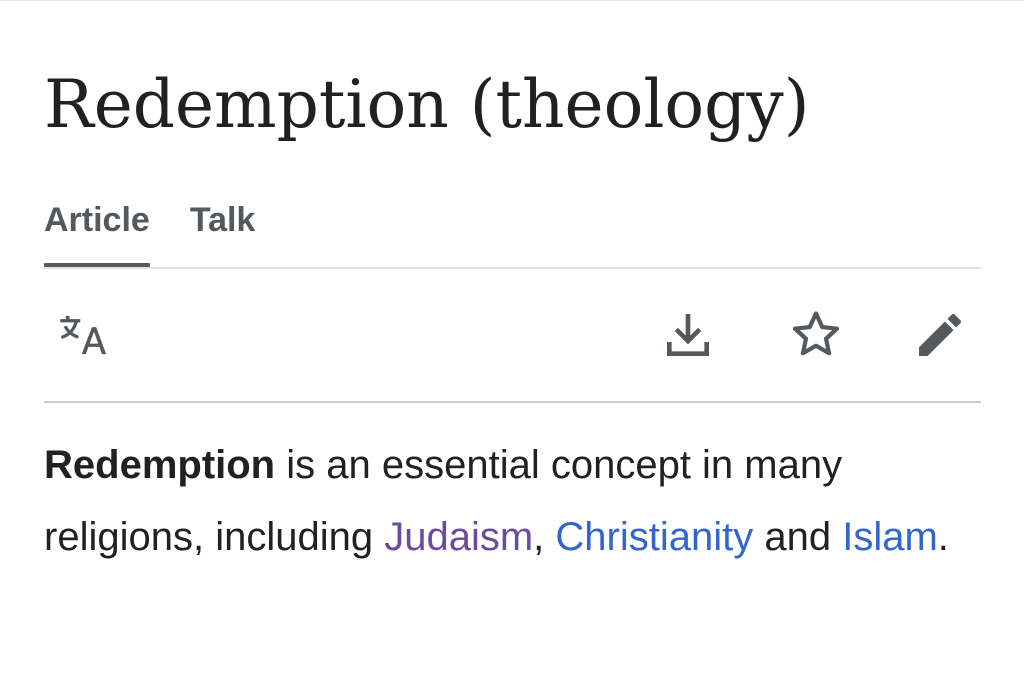 This screenshot has width=1024, height=689. Describe the element at coordinates (688, 335) in the screenshot. I see `download-icon` at that location.